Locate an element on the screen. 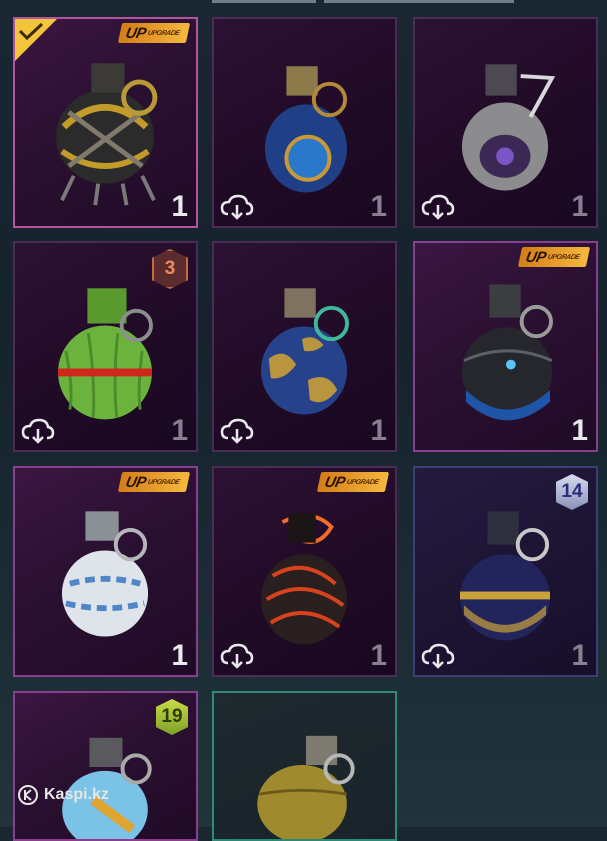 This screenshot has height=841, width=607. watermark: Kaspi.kz is located at coordinates (63, 795).